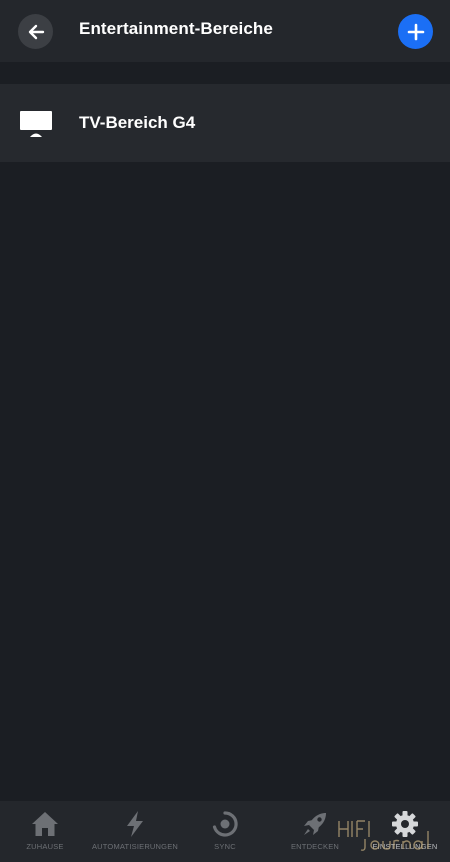 This screenshot has height=862, width=450. I want to click on nav-item-zuhause: ZUHAUSE, so click(45, 831).